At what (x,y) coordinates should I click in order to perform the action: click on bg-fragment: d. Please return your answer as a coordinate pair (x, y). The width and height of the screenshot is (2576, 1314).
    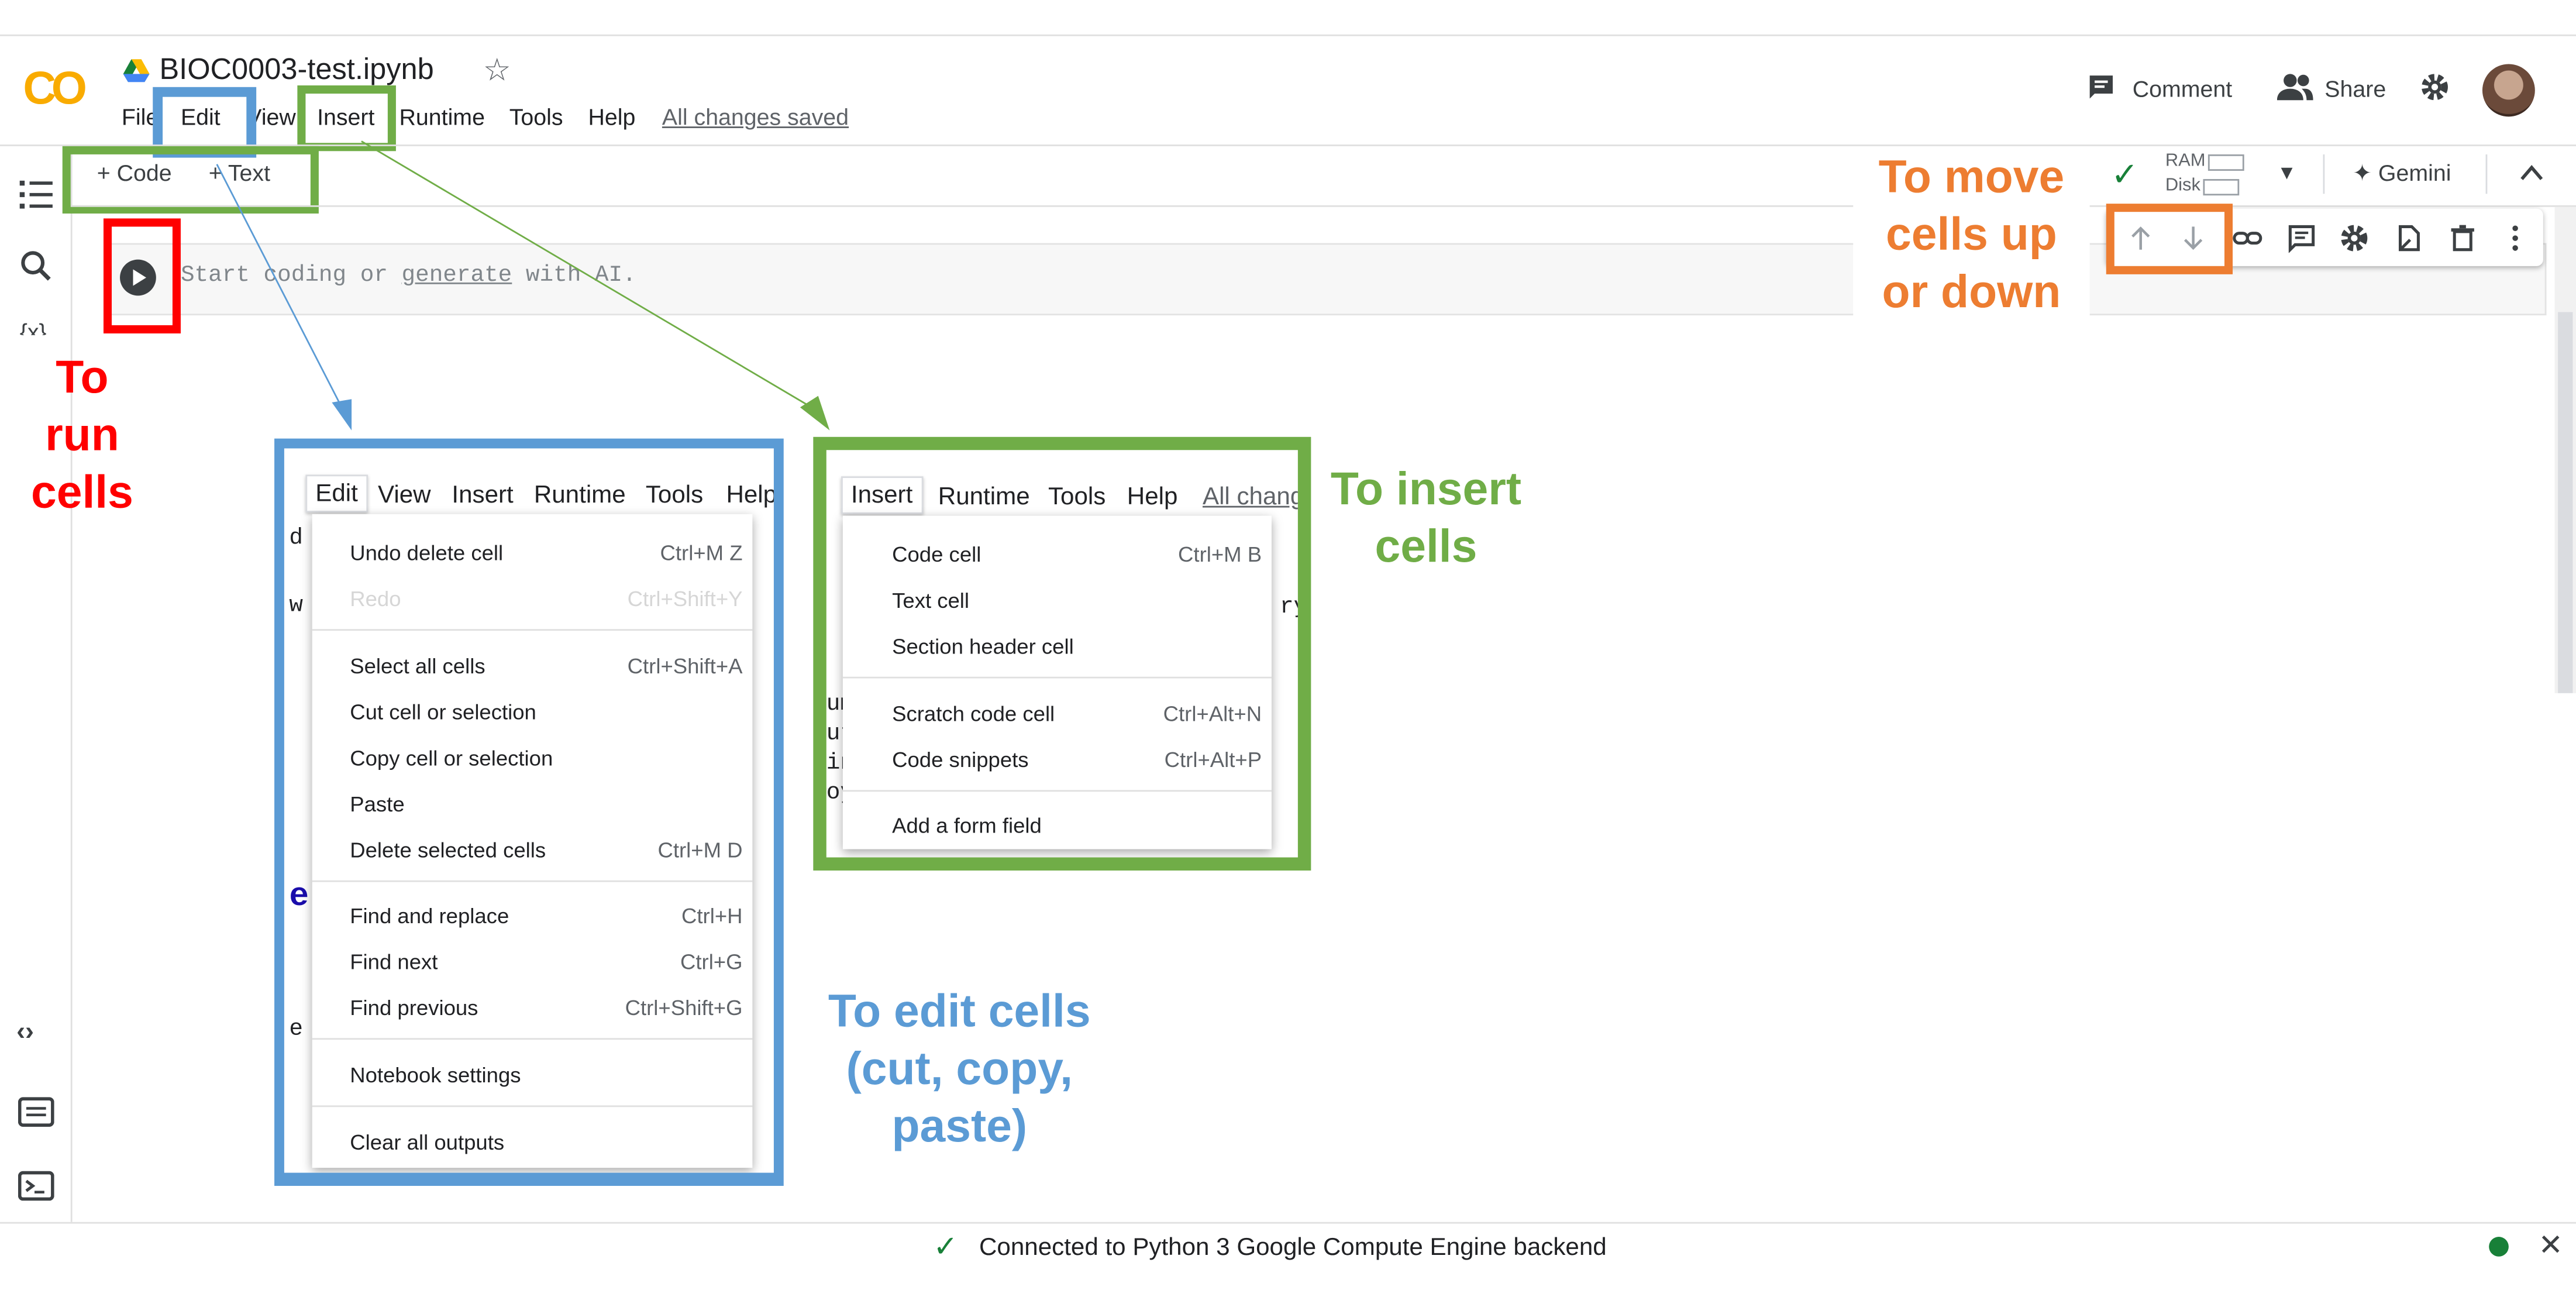
    Looking at the image, I should click on (296, 538).